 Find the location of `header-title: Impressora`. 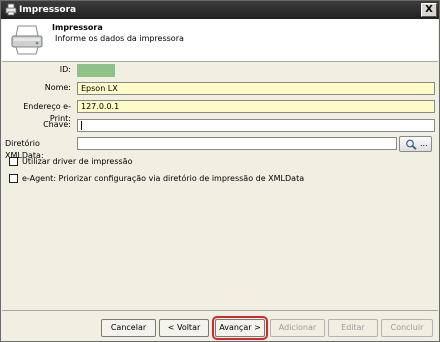

header-title: Impressora is located at coordinates (77, 27).